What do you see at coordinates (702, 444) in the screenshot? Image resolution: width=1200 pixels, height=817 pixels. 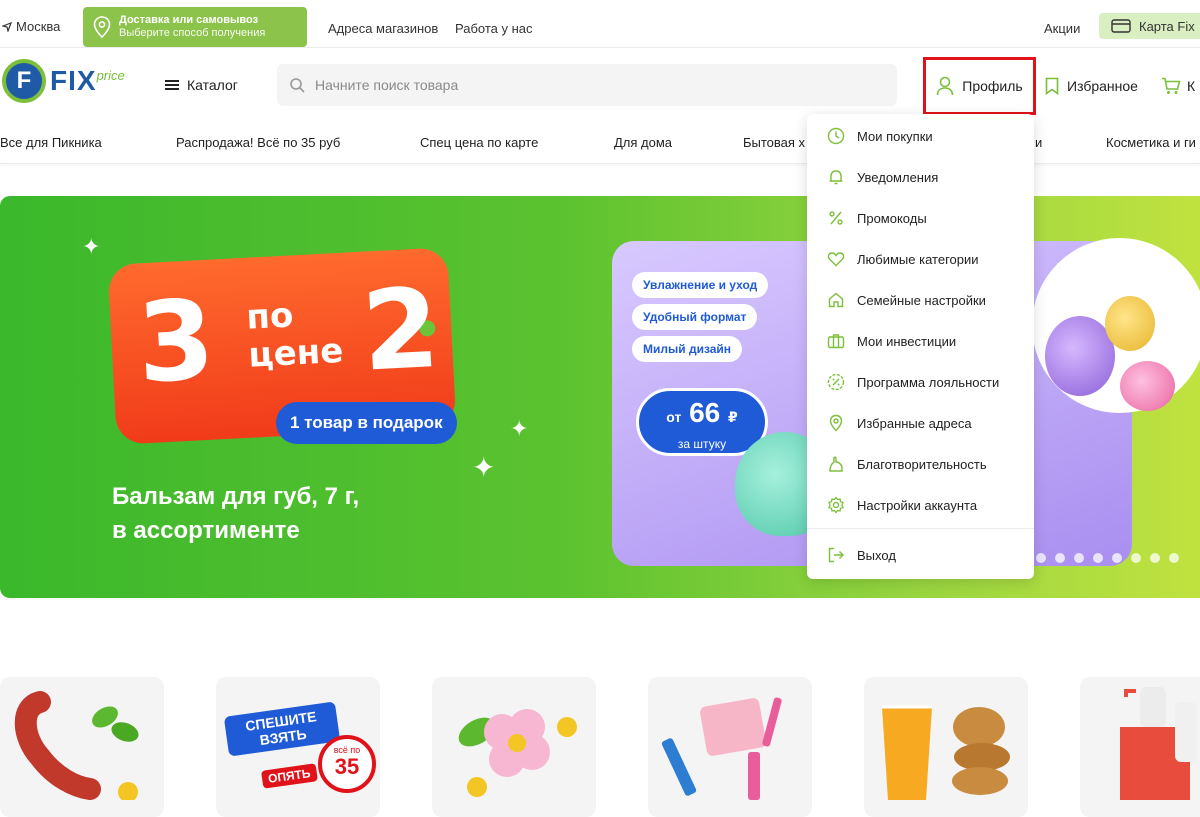 I see `price-unit: за штуку` at bounding box center [702, 444].